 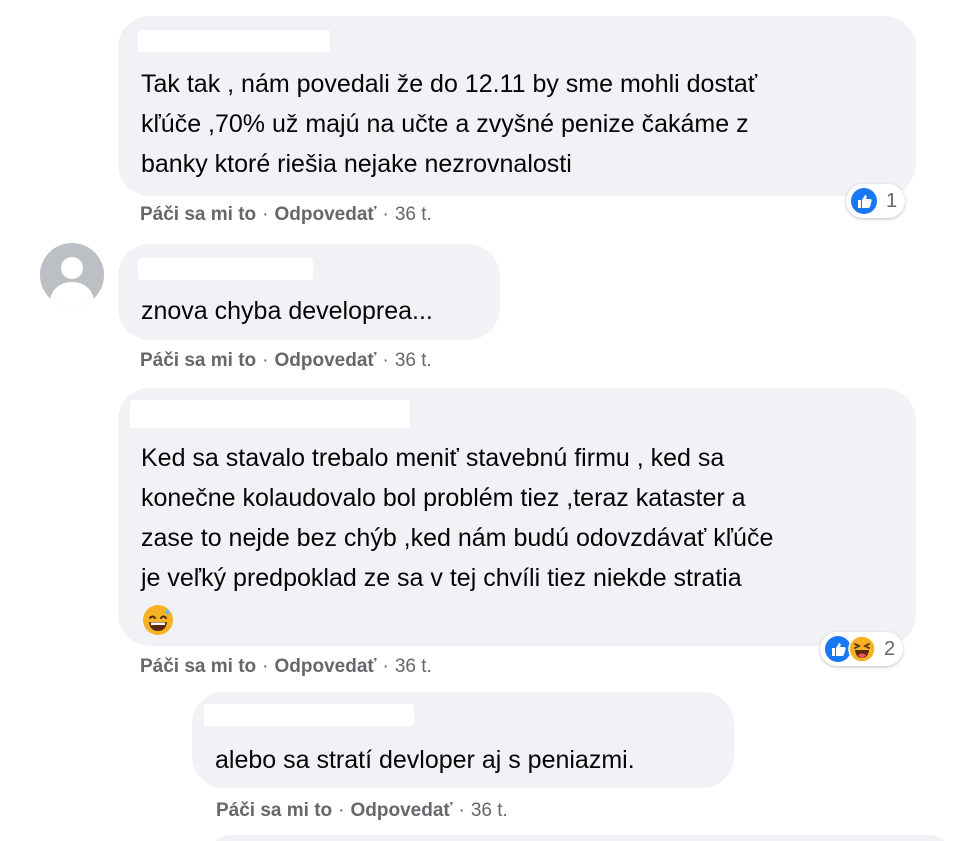 I want to click on next-comment-bubble-partial, so click(x=580, y=838).